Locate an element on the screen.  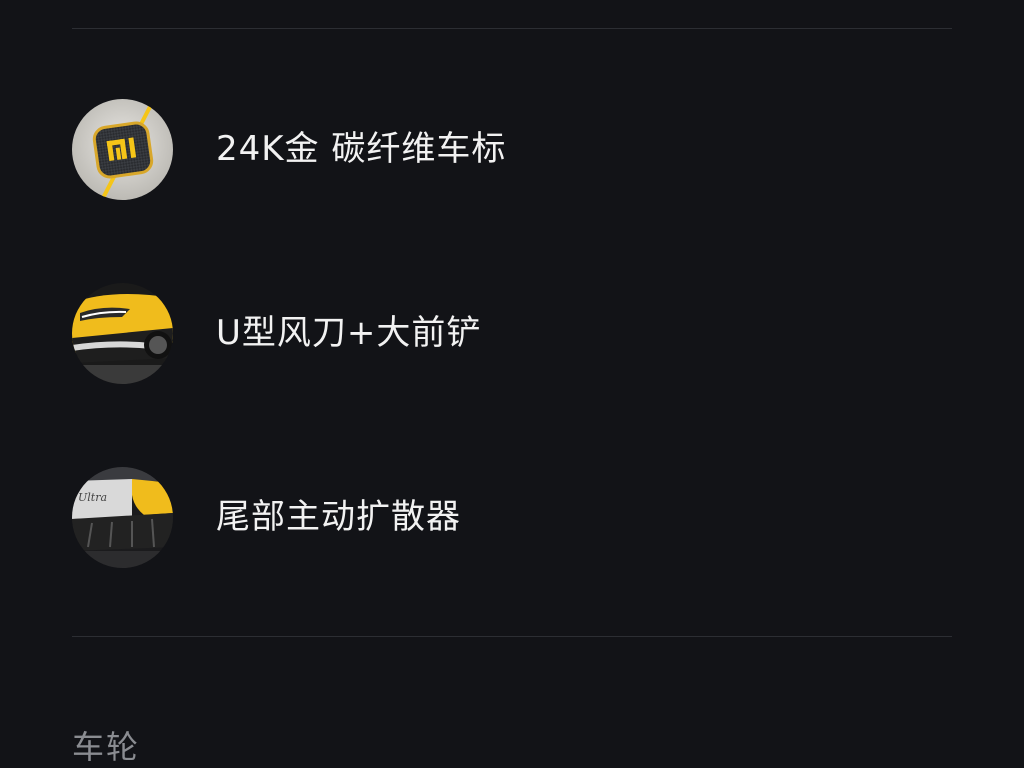
feature-label: U型风刀+大前铲 is located at coordinates (349, 333).